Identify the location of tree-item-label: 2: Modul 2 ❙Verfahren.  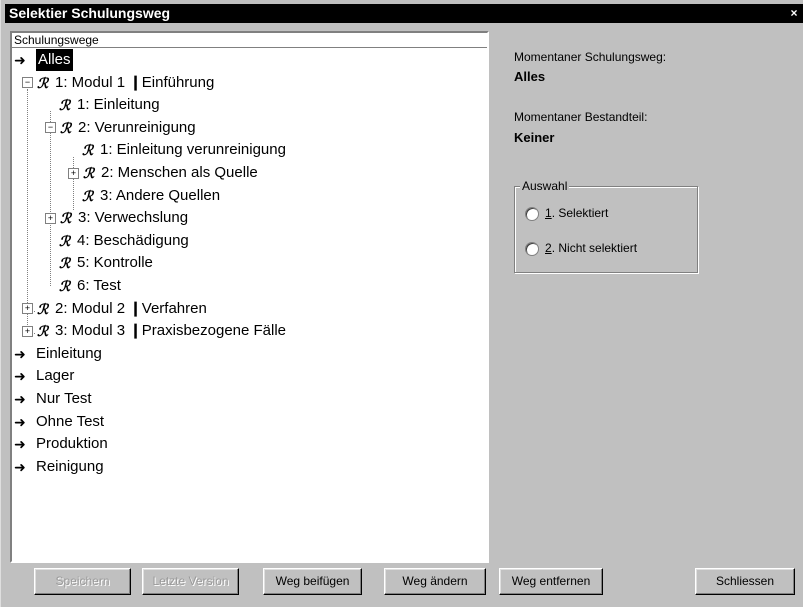
(131, 308).